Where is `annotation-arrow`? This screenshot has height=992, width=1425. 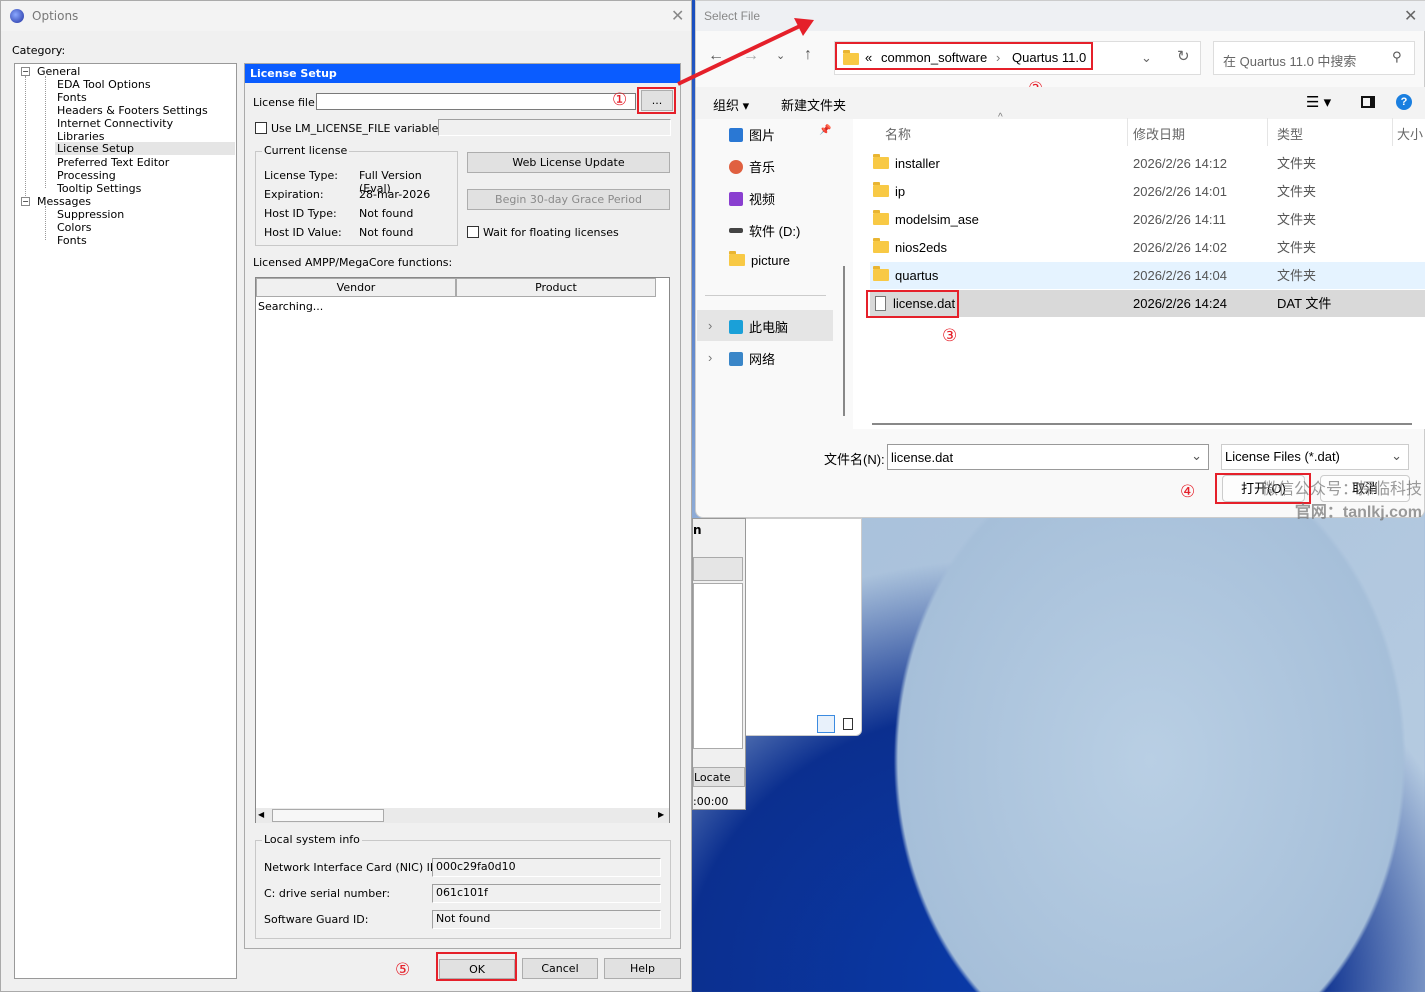
annotation-arrow is located at coordinates (745, 52).